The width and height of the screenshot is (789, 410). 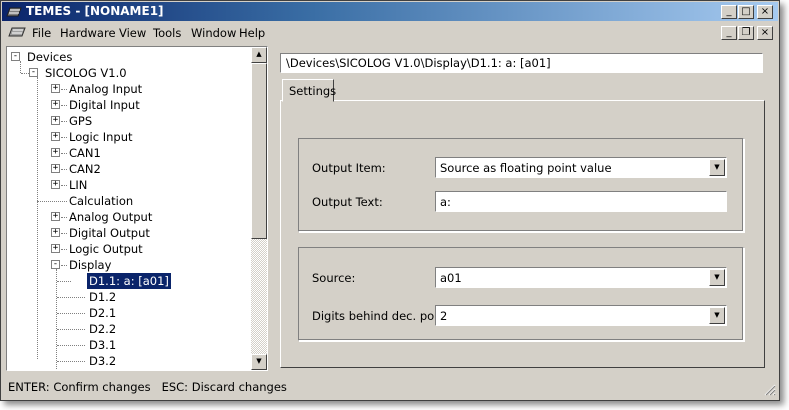 What do you see at coordinates (103, 361) in the screenshot?
I see `tree-item-label: D3.2` at bounding box center [103, 361].